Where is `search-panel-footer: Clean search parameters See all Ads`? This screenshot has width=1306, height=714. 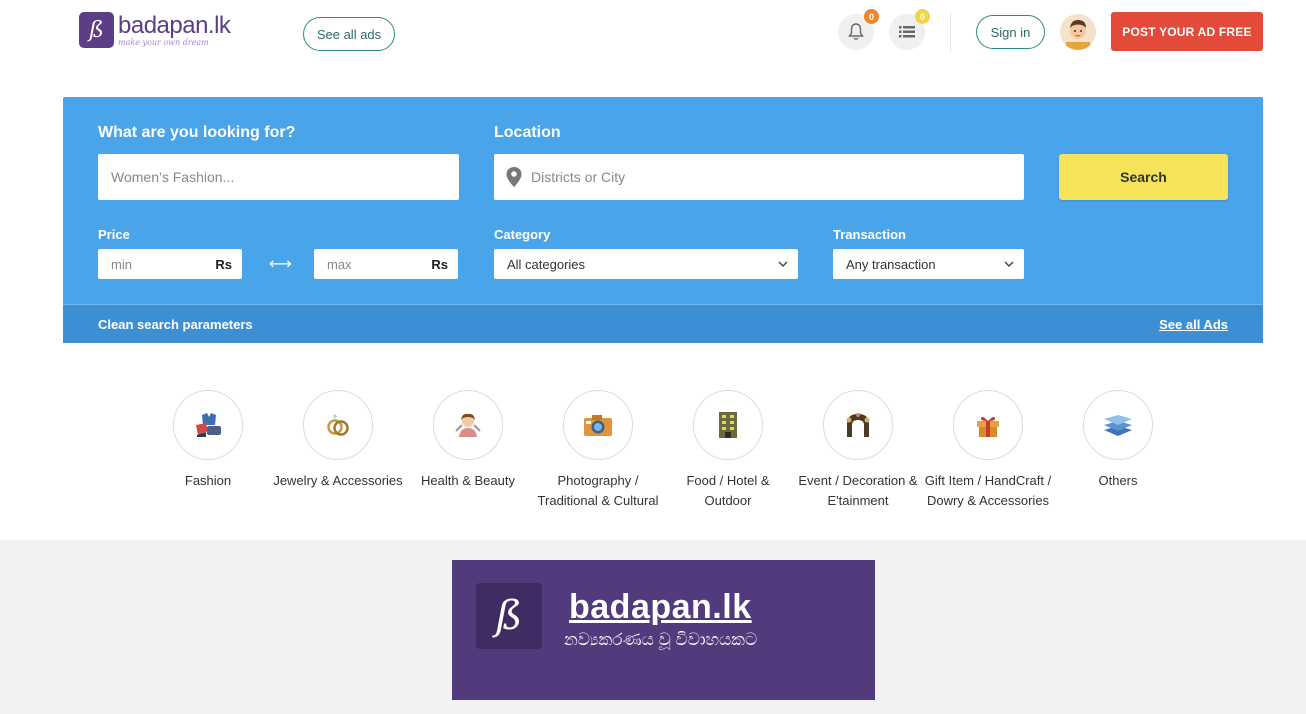 search-panel-footer: Clean search parameters See all Ads is located at coordinates (663, 323).